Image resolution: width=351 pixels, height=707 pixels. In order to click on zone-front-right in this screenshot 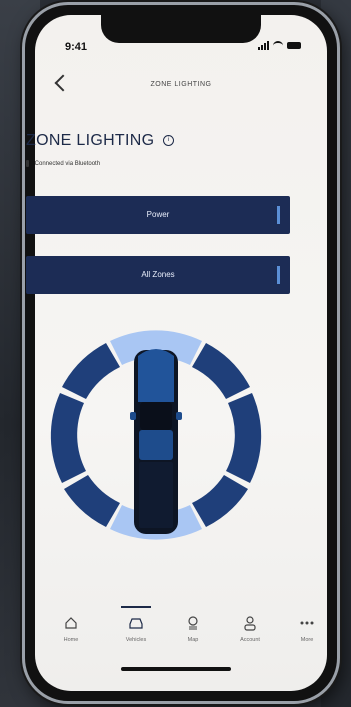, I will do `click(221, 371)`.